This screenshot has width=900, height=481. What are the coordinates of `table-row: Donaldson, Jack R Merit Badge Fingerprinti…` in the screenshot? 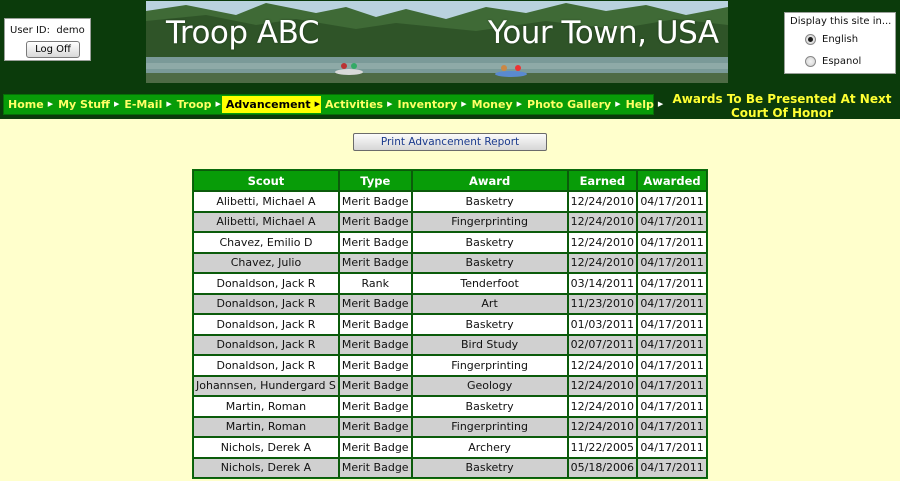 It's located at (450, 365).